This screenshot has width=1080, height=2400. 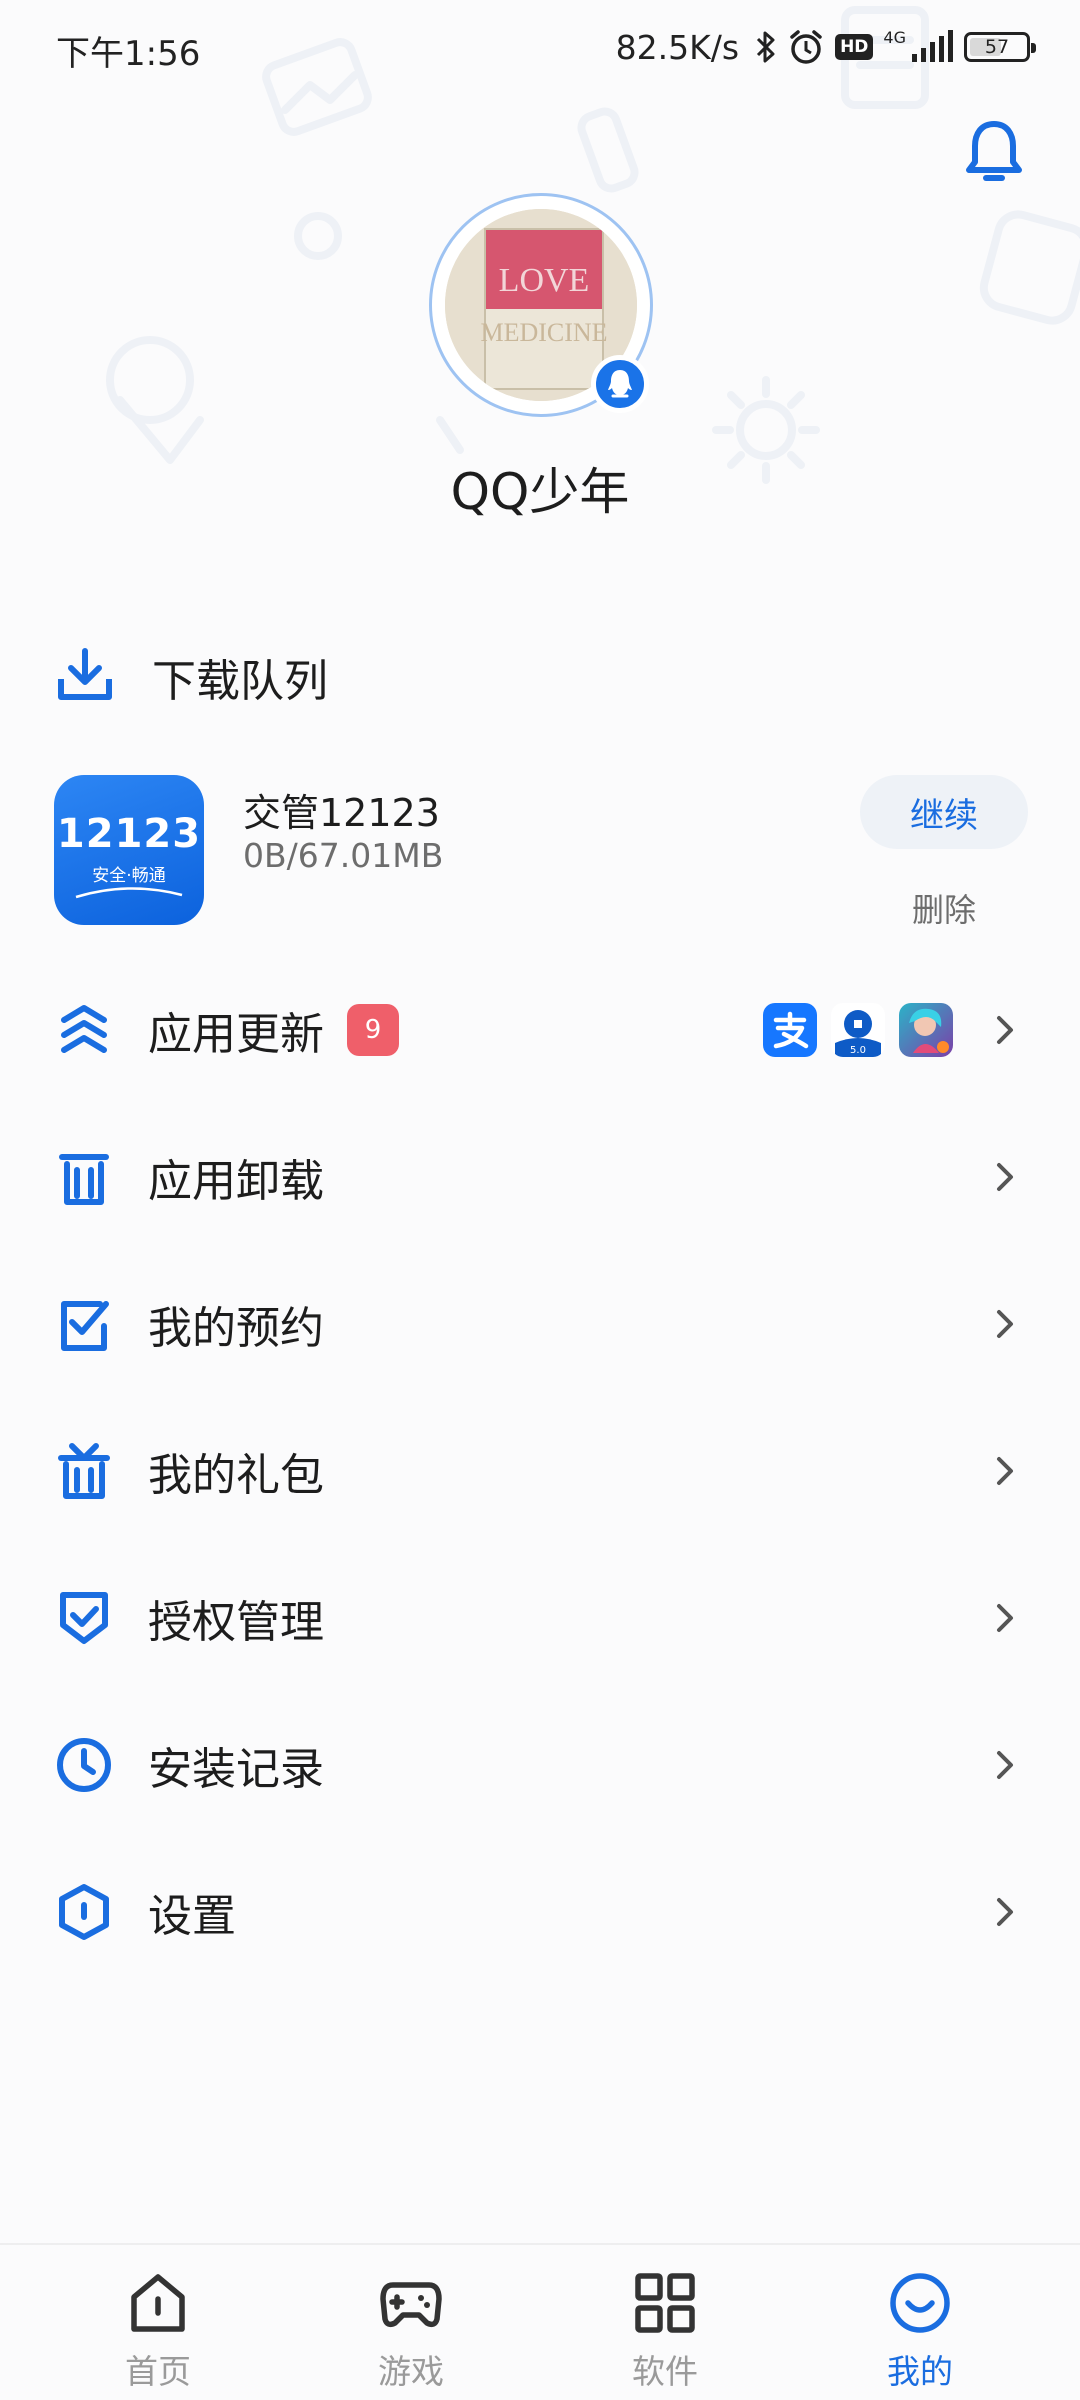 I want to click on app-12123-icon: 12123 安全·畅通, so click(x=129, y=850).